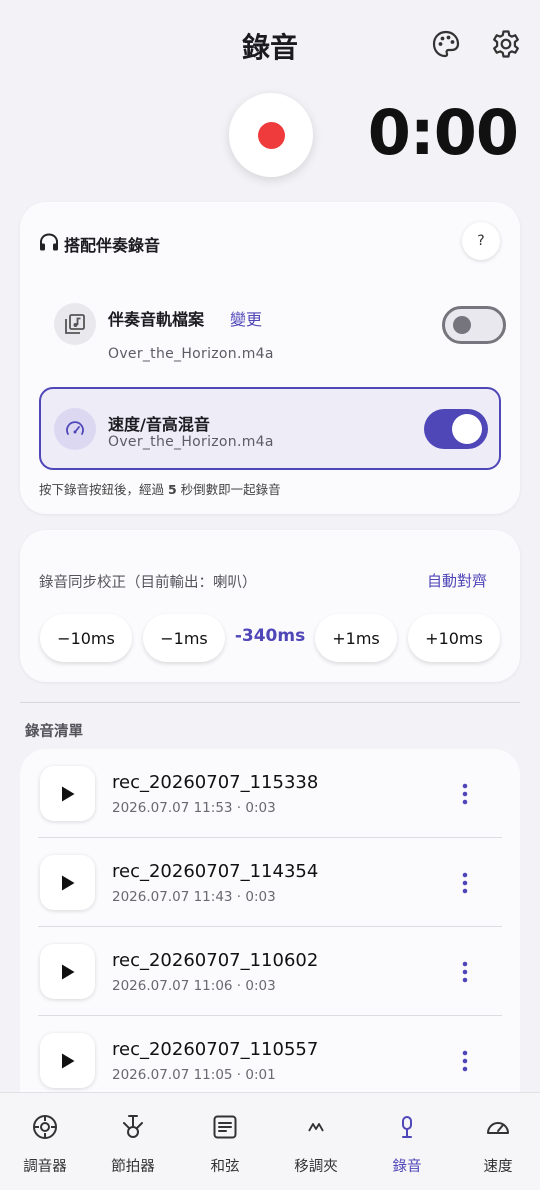 This screenshot has width=540, height=1190. What do you see at coordinates (75, 324) in the screenshot?
I see `music-library-icon` at bounding box center [75, 324].